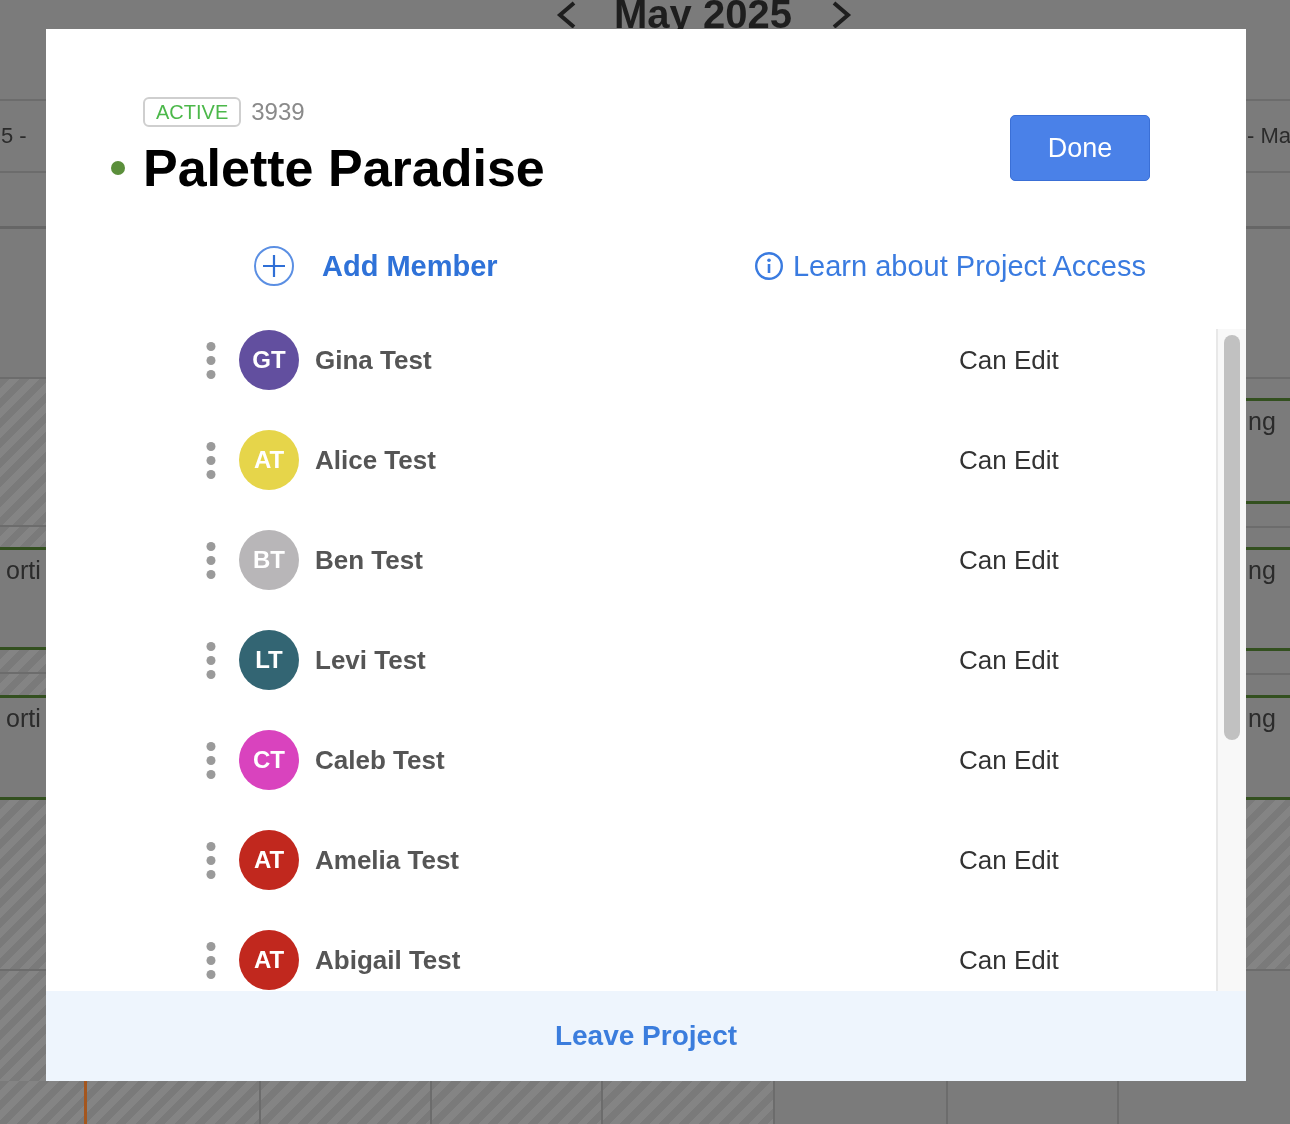 The height and width of the screenshot is (1124, 1290). Describe the element at coordinates (118, 168) in the screenshot. I see `status-dot-icon` at that location.